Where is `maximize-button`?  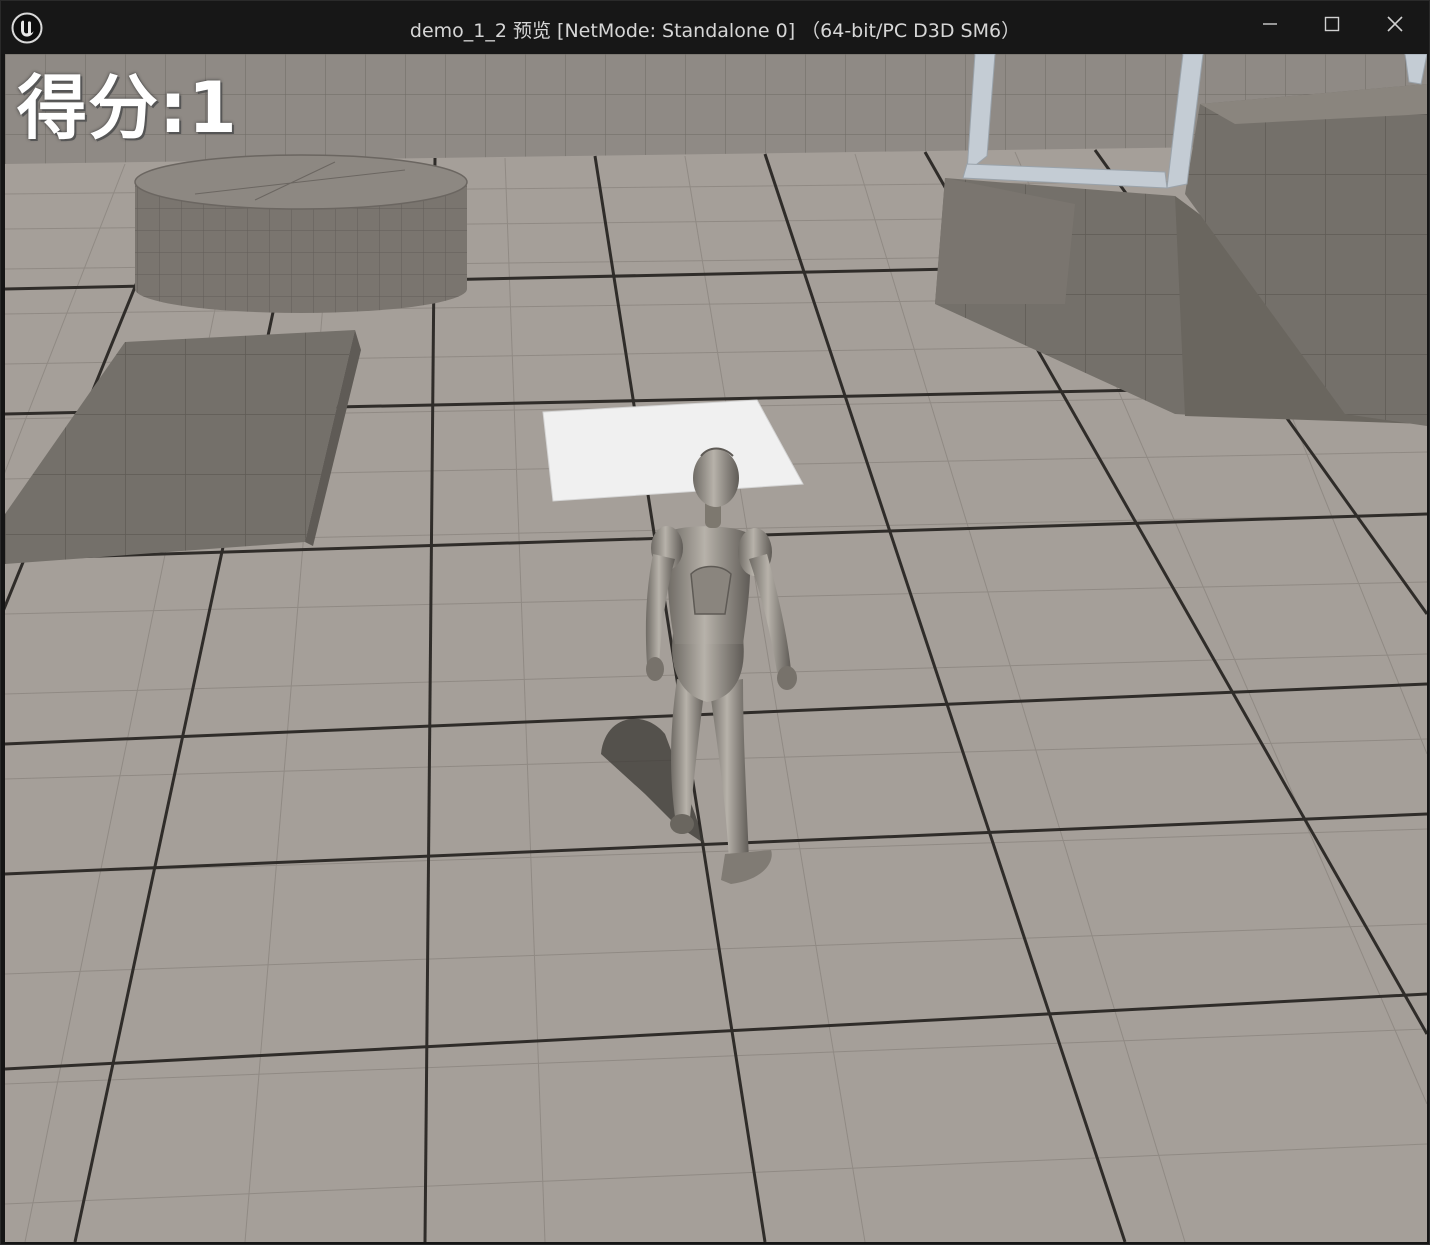 maximize-button is located at coordinates (1332, 24).